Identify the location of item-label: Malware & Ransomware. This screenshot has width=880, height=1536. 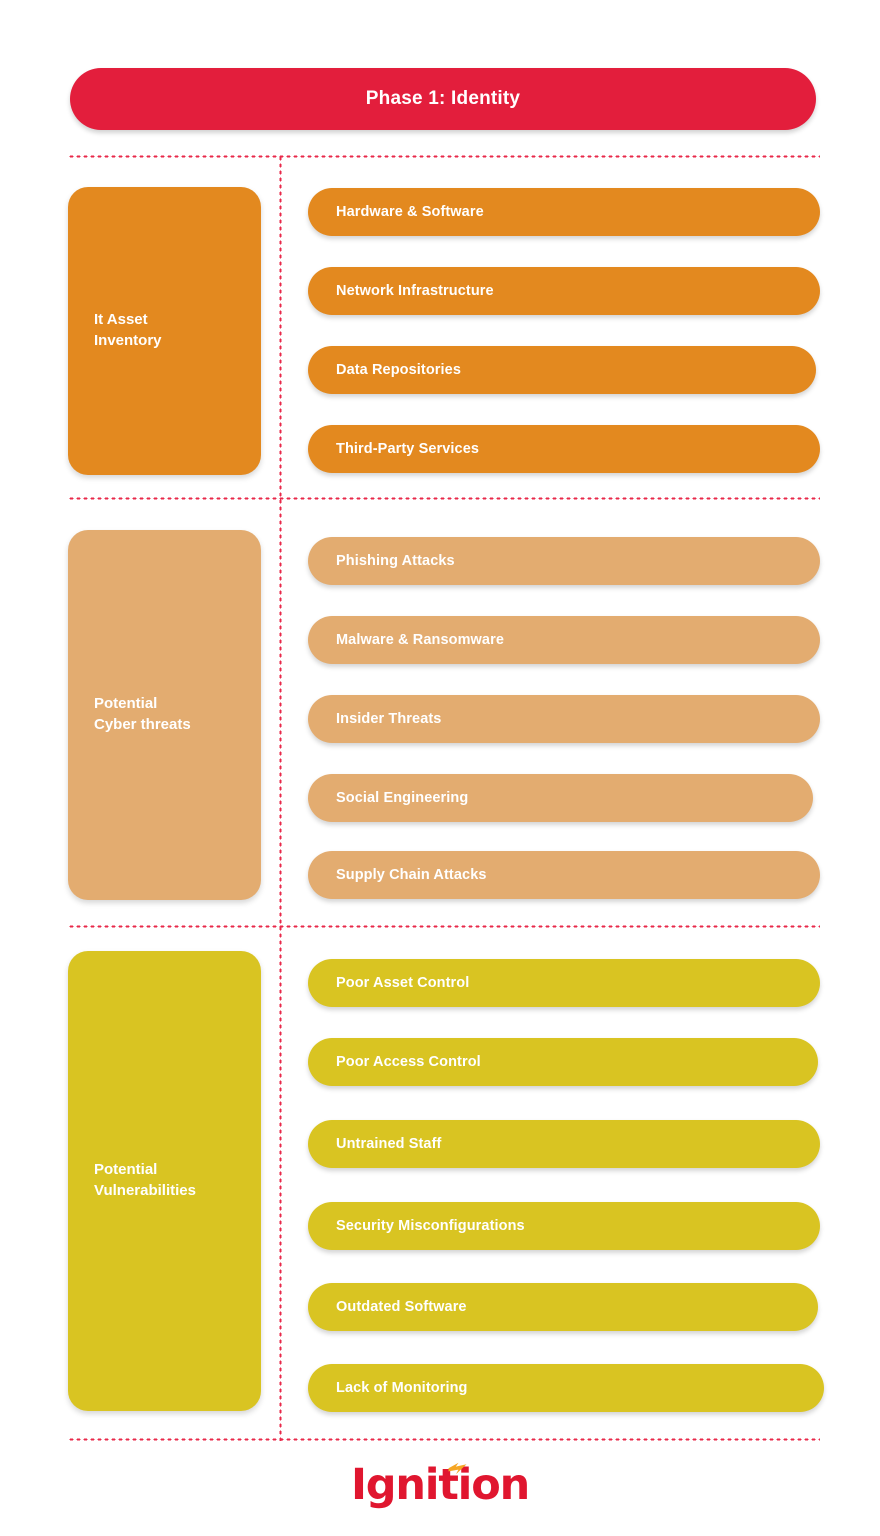
(420, 640).